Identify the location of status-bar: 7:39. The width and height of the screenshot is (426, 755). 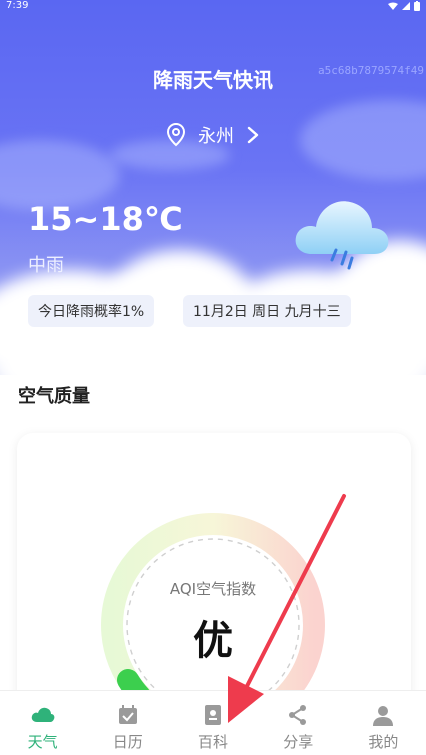
(213, 7).